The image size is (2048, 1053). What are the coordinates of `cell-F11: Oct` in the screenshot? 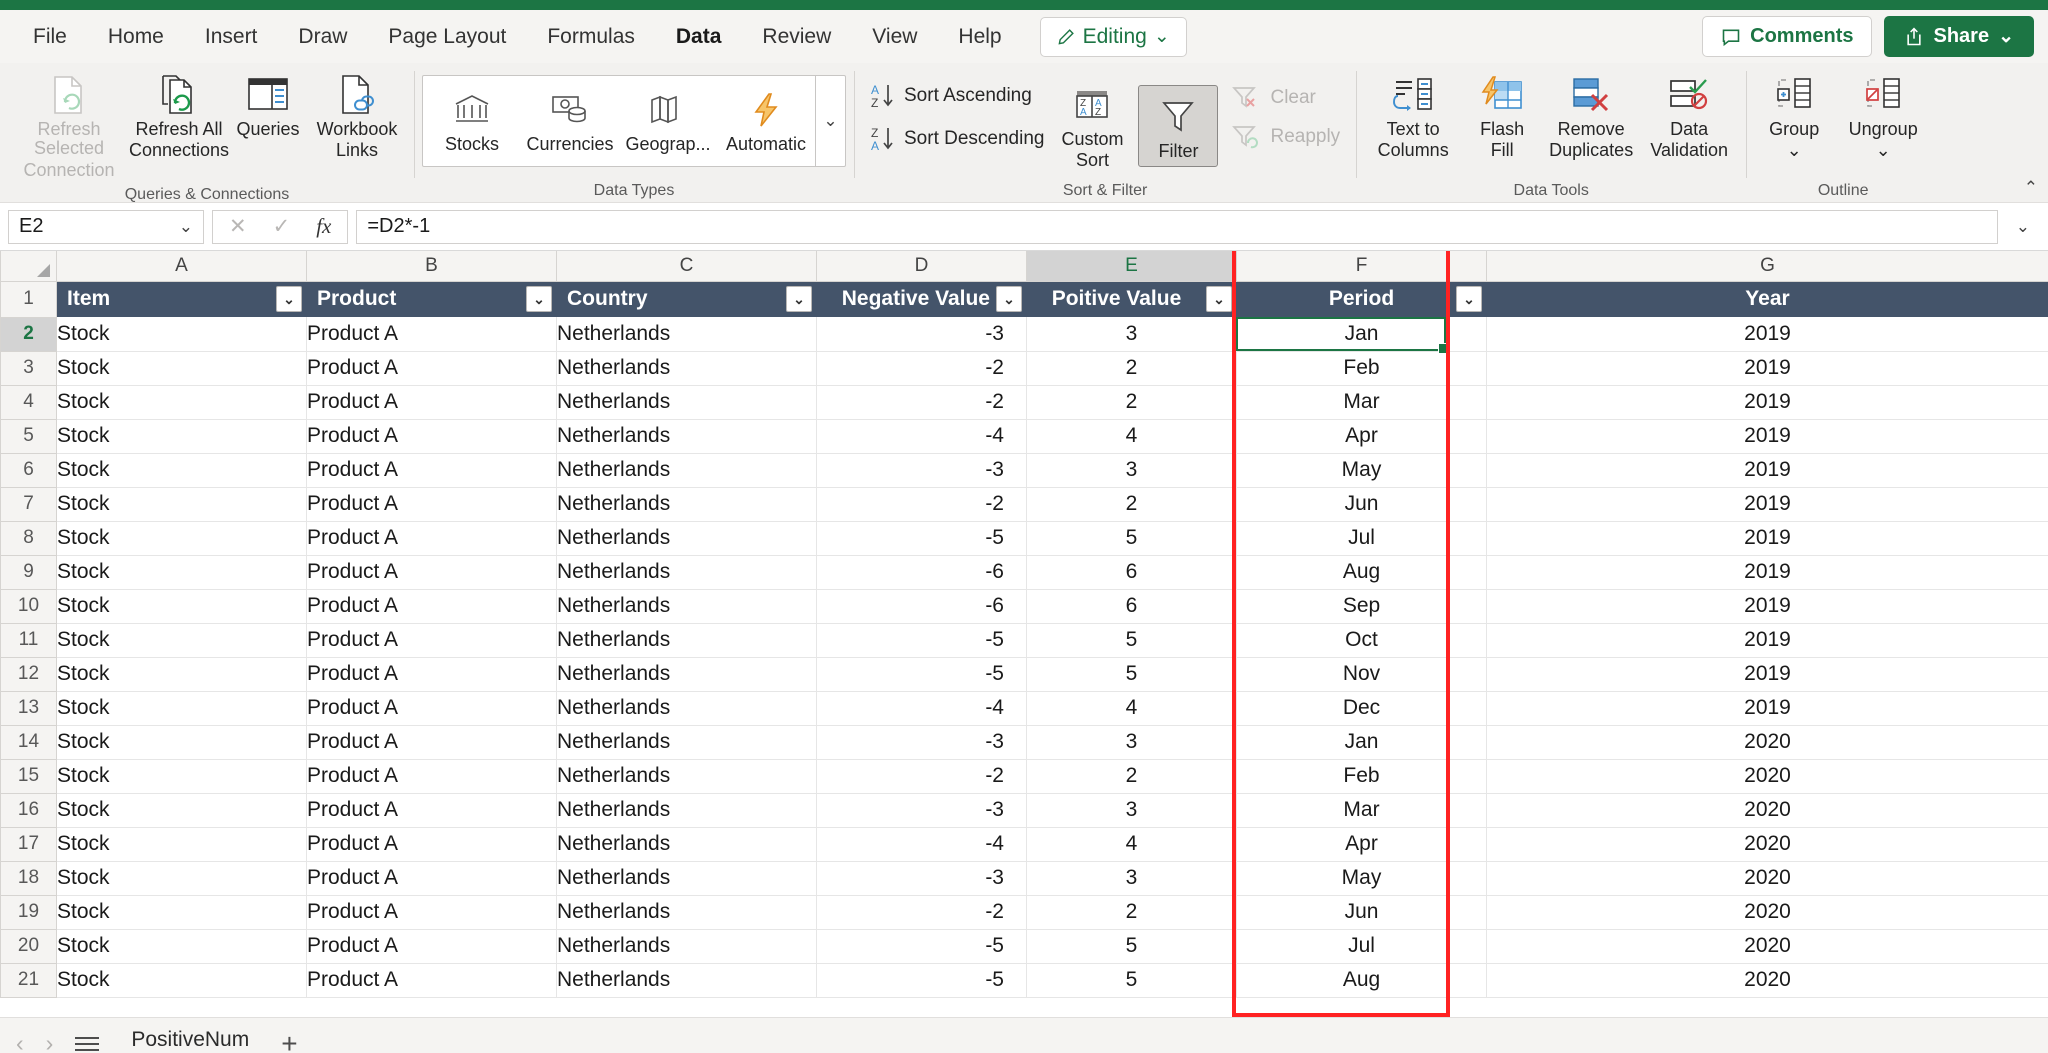 It's located at (1361, 640).